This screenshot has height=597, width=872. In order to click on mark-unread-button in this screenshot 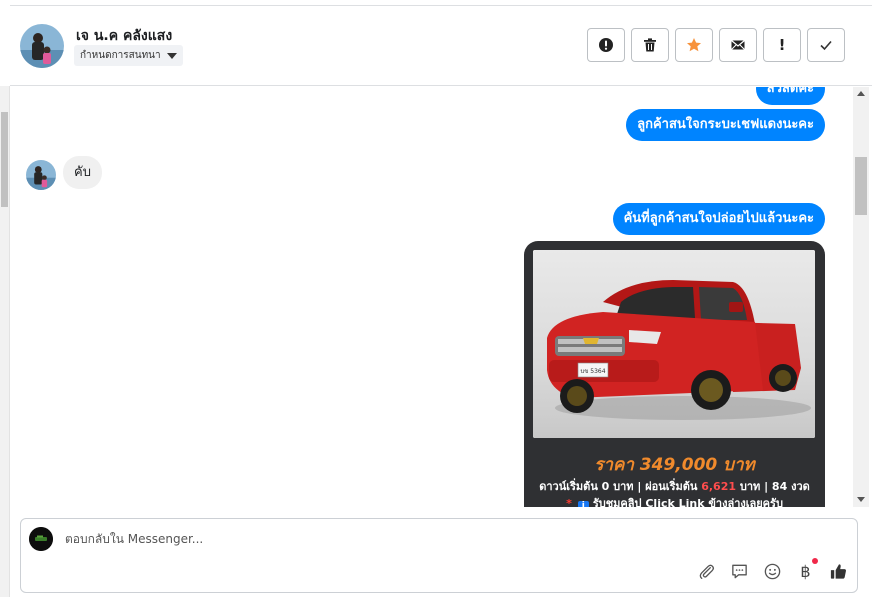, I will do `click(738, 45)`.